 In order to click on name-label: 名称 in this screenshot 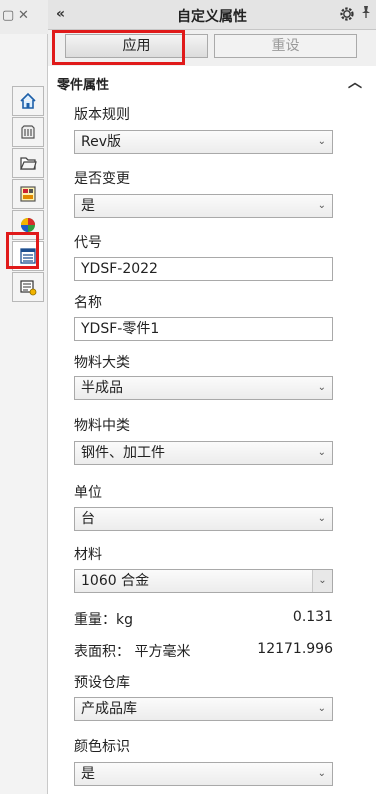, I will do `click(88, 303)`.